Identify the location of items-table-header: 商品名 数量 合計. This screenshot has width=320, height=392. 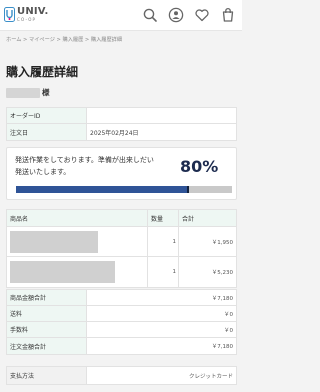
(121, 218).